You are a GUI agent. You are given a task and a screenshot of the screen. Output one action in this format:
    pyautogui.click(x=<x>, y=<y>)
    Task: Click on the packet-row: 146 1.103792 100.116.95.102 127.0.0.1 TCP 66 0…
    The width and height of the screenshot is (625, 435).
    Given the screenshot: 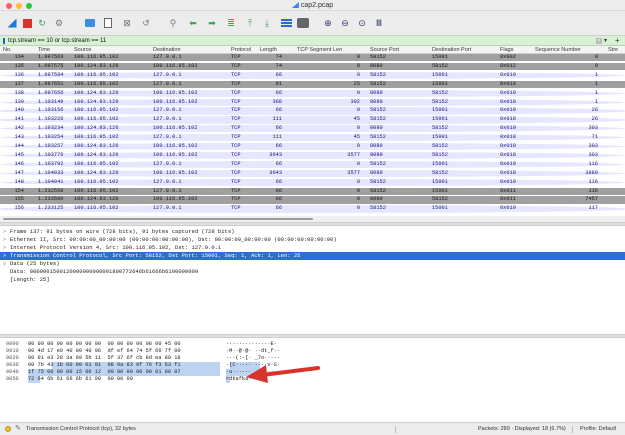 What is the action you would take?
    pyautogui.click(x=312, y=164)
    